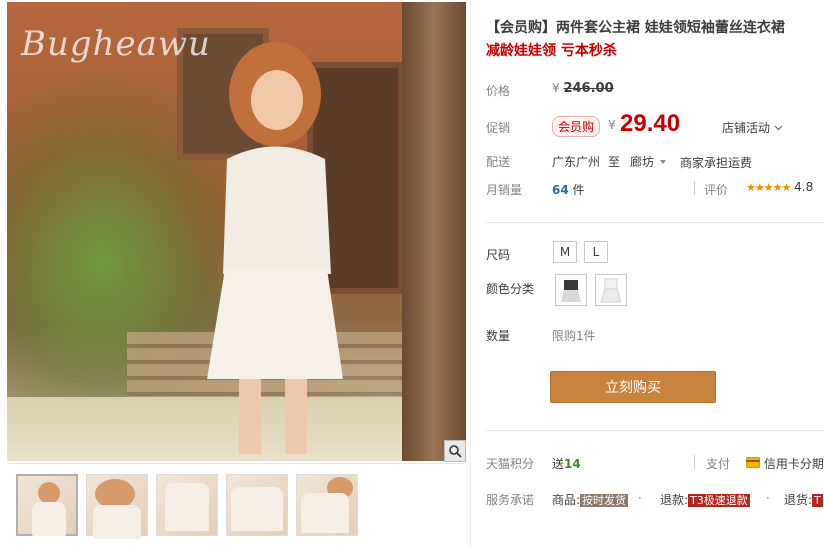 The width and height of the screenshot is (824, 548). Describe the element at coordinates (588, 88) in the screenshot. I see `original-price-value: 246.00` at that location.